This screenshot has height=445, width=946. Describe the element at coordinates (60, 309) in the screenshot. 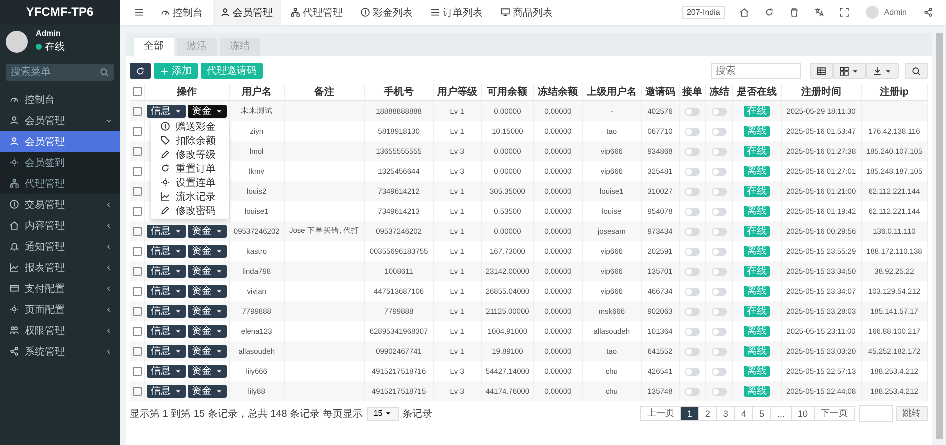

I see `sidebar-item: 页面配置` at that location.